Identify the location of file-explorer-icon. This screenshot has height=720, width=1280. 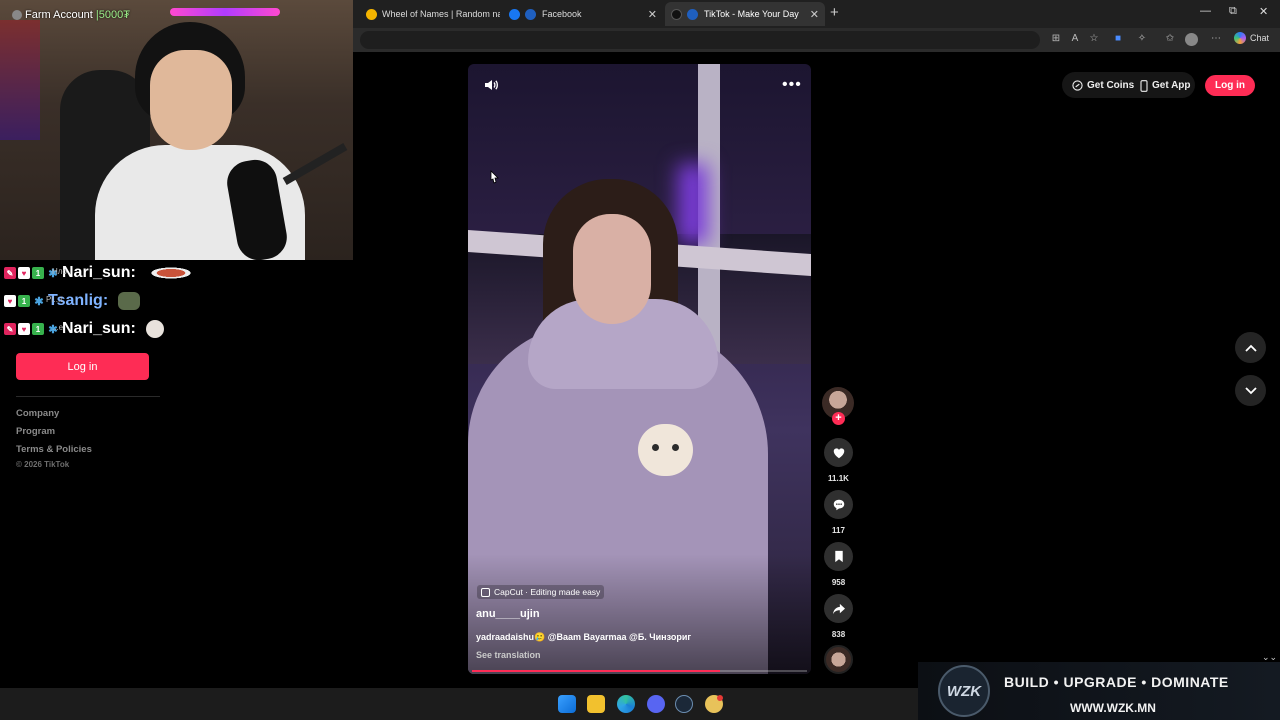
(596, 704).